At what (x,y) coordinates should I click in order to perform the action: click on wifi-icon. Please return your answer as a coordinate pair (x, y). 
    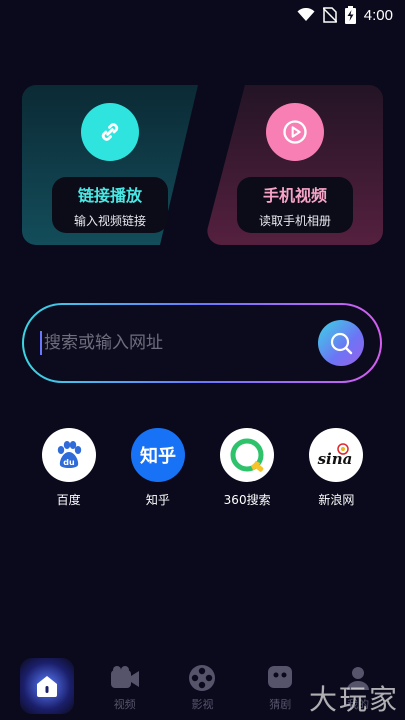
    Looking at the image, I should click on (306, 14).